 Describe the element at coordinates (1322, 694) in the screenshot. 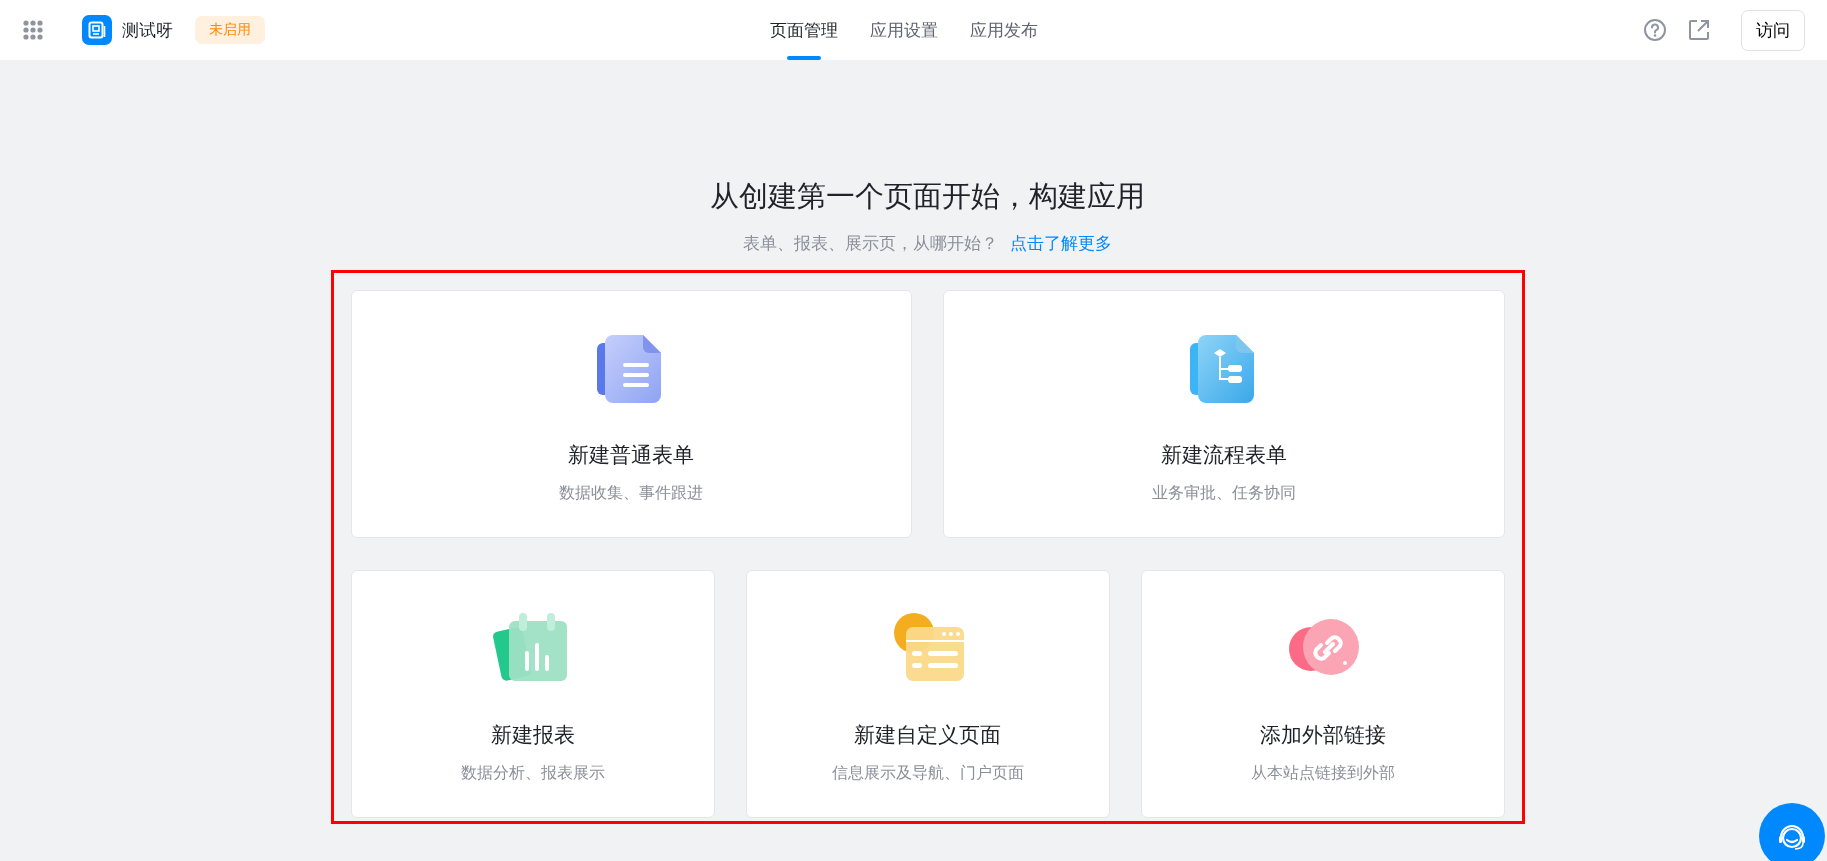

I see `create-page-card: 添加外部链接 从本站点链接到外部` at that location.